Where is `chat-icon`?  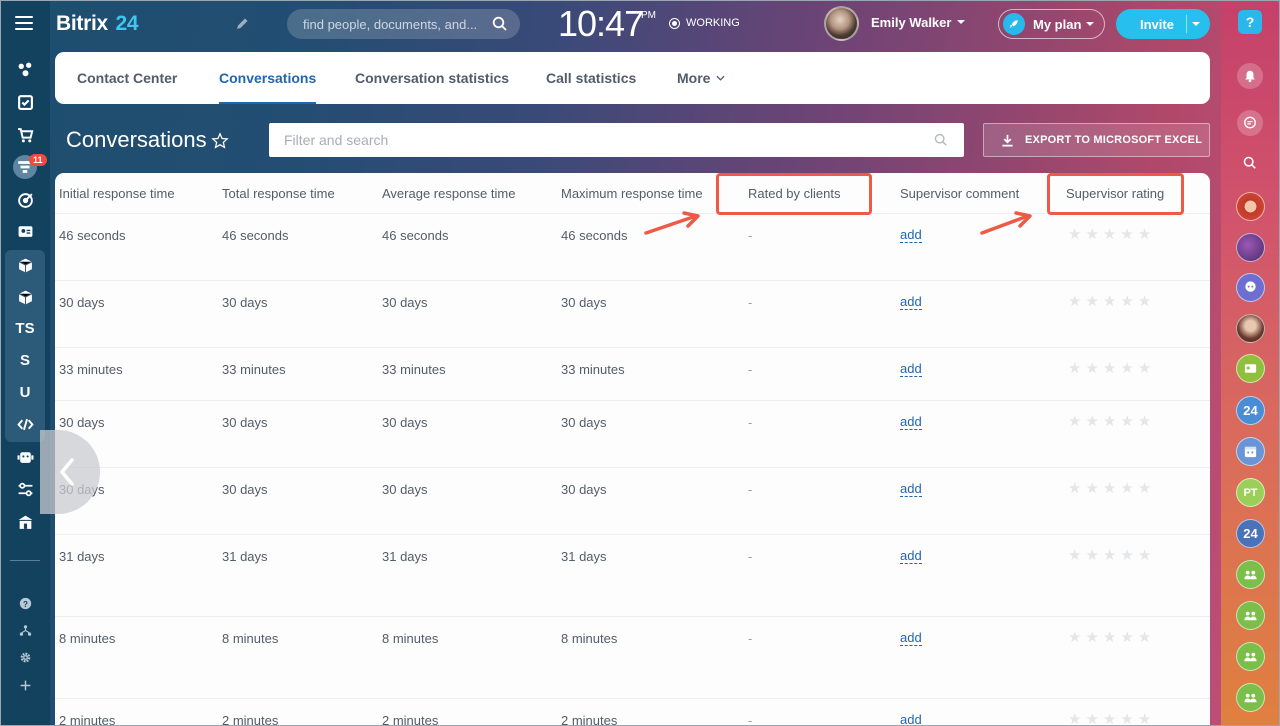
chat-icon is located at coordinates (1250, 123).